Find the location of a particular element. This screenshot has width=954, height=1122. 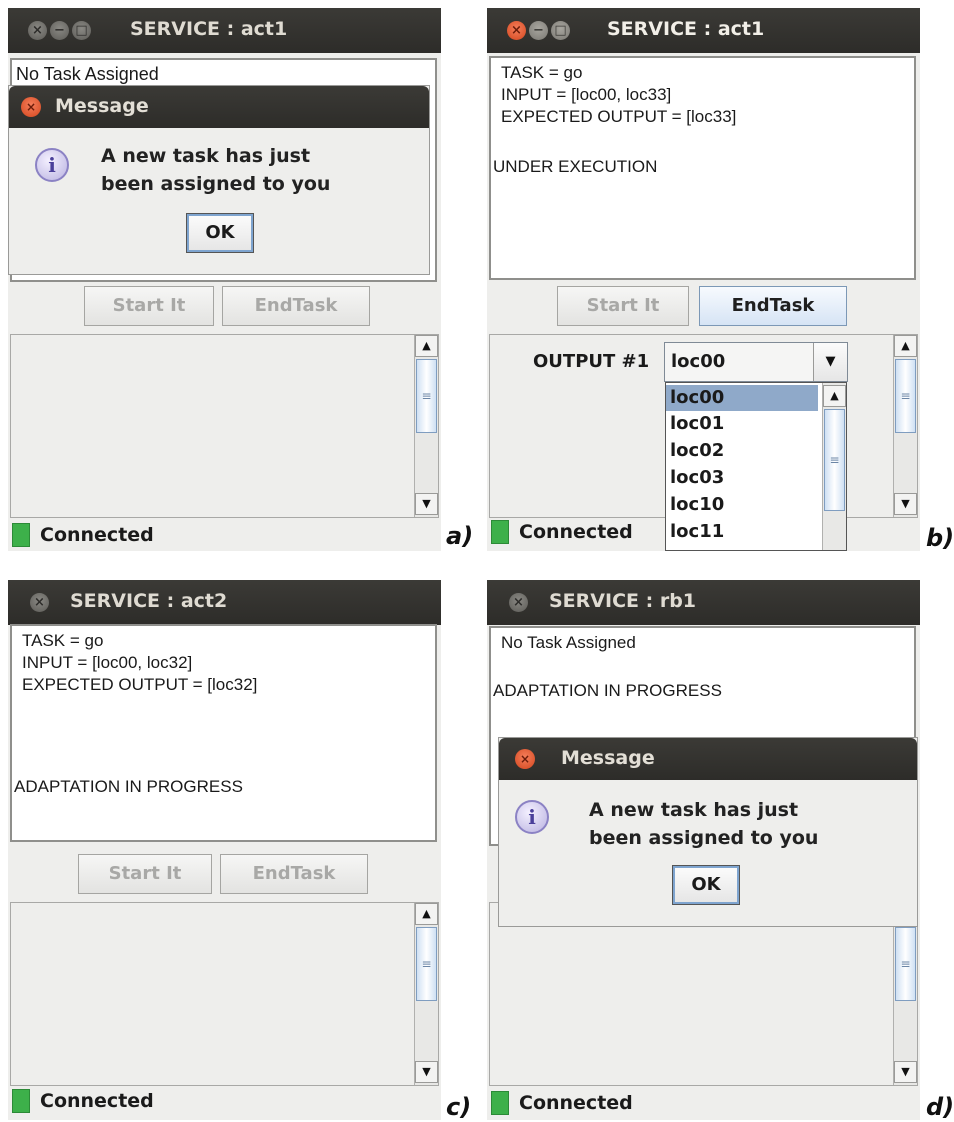

dropdown-option: loc01 is located at coordinates (697, 424).